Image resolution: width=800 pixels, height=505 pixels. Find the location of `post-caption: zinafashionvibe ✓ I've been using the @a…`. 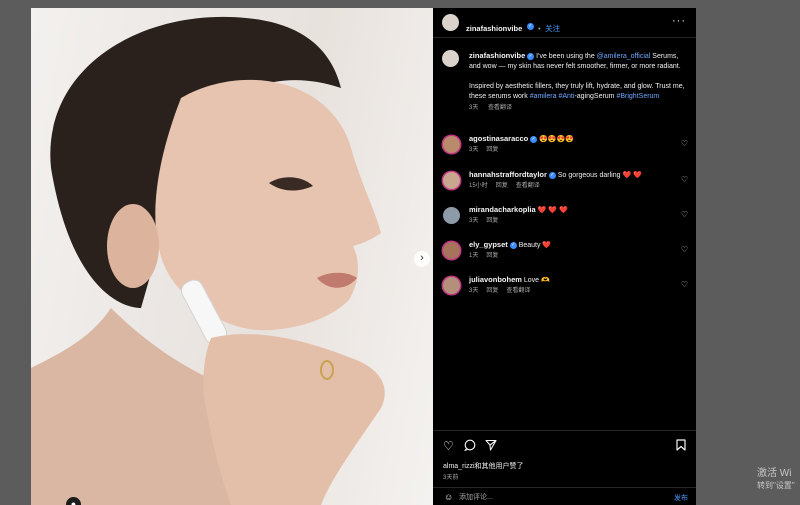

post-caption: zinafashionvibe ✓ I've been using the @a… is located at coordinates (578, 82).